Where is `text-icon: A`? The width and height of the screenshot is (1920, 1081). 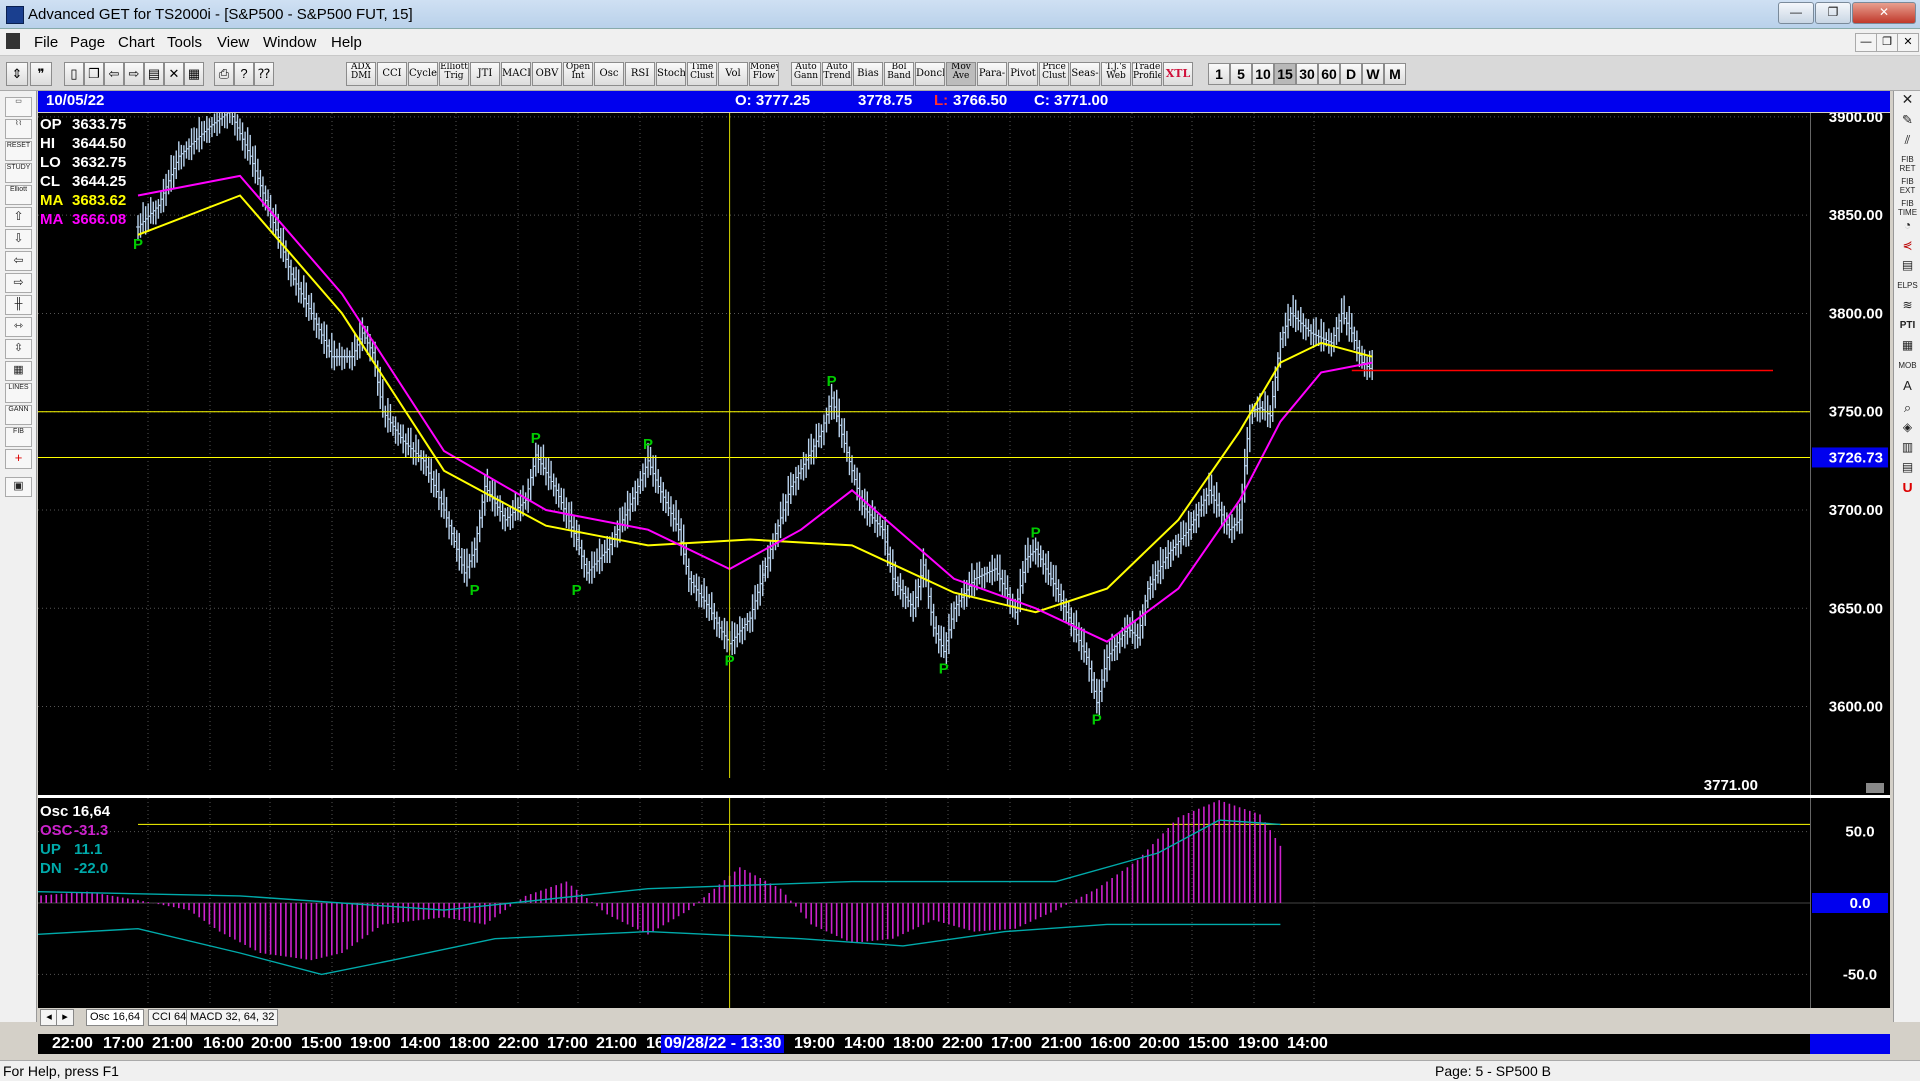
text-icon: A is located at coordinates (1907, 390).